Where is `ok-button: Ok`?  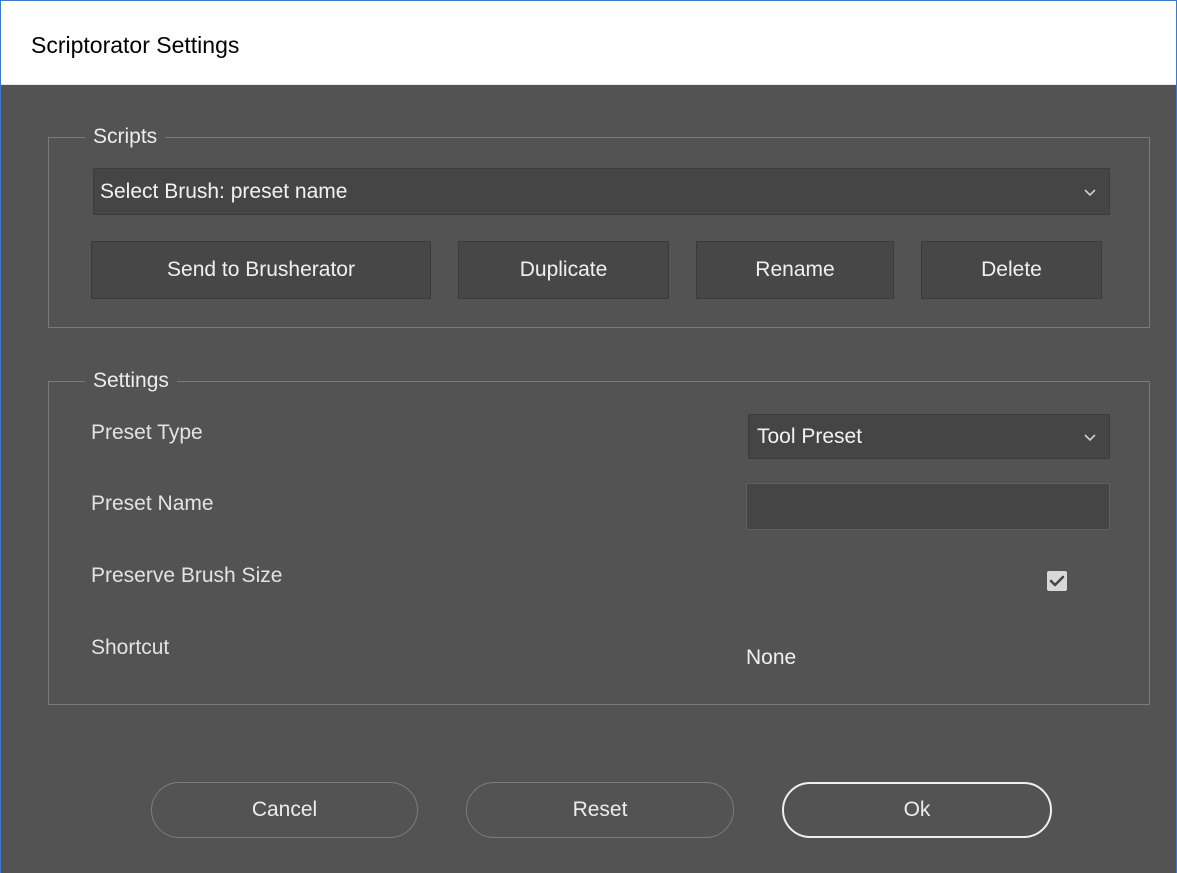 ok-button: Ok is located at coordinates (917, 810).